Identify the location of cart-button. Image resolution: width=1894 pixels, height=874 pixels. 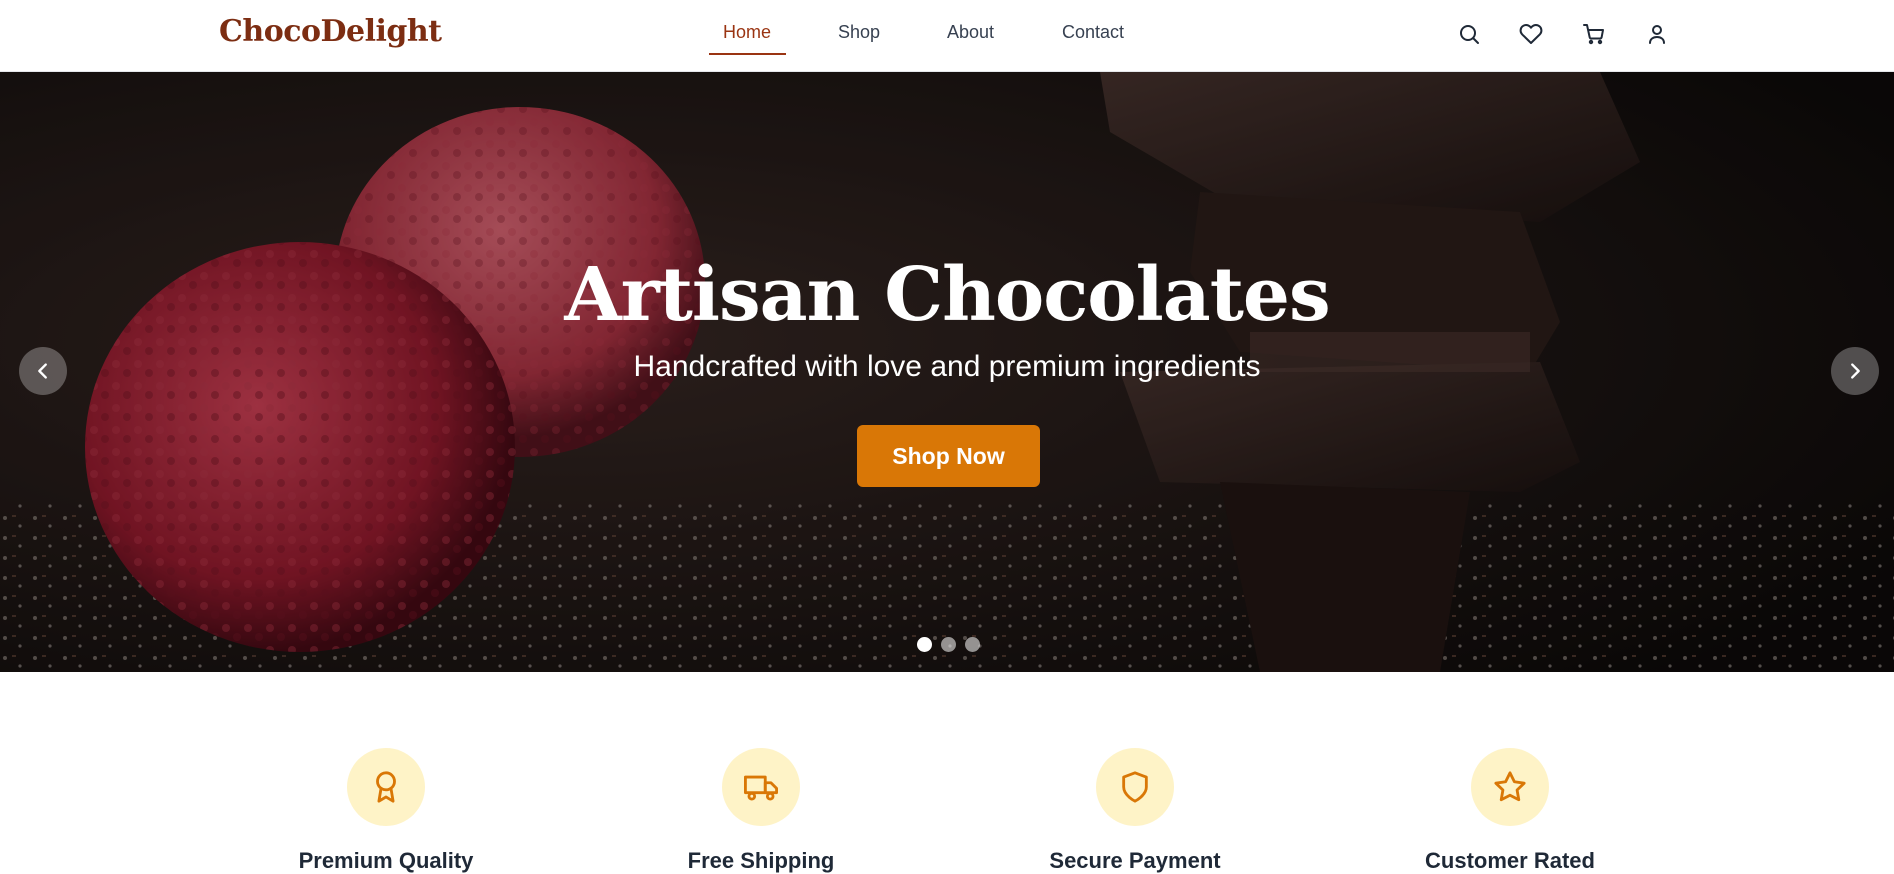
(1594, 34).